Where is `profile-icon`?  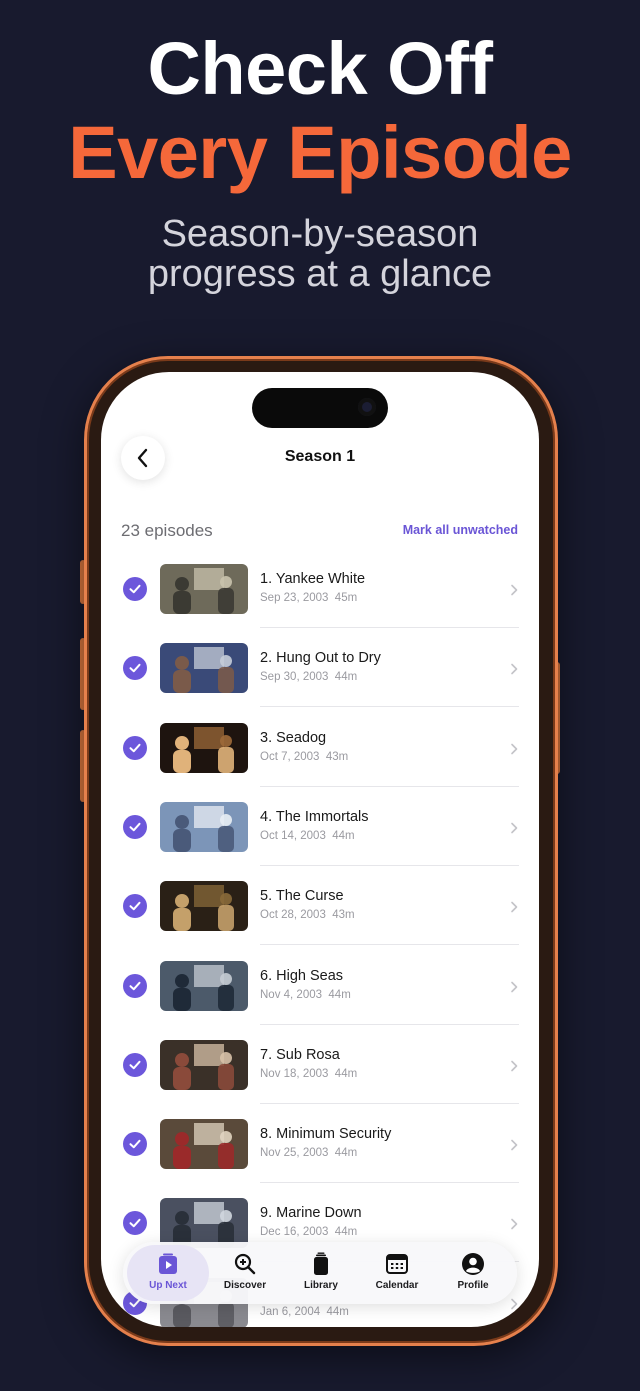
profile-icon is located at coordinates (473, 1264).